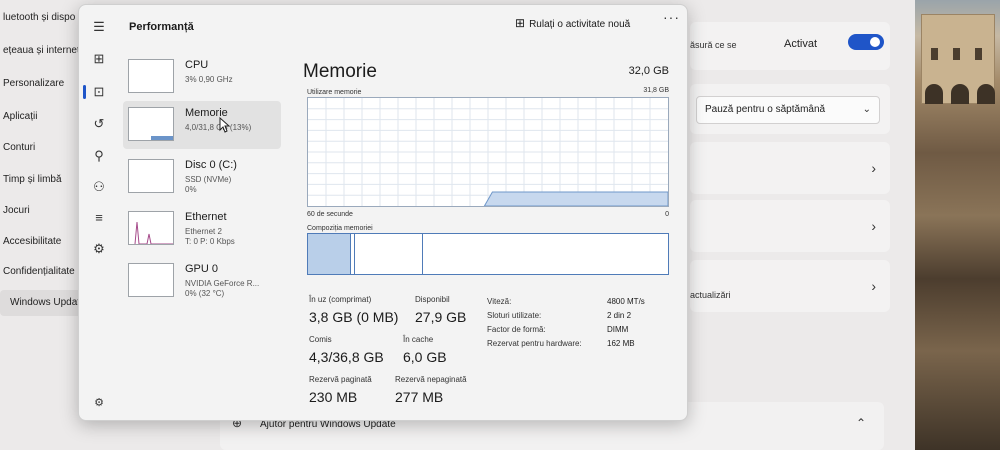 The height and width of the screenshot is (450, 1000). I want to click on memory-thumbnail, so click(151, 124).